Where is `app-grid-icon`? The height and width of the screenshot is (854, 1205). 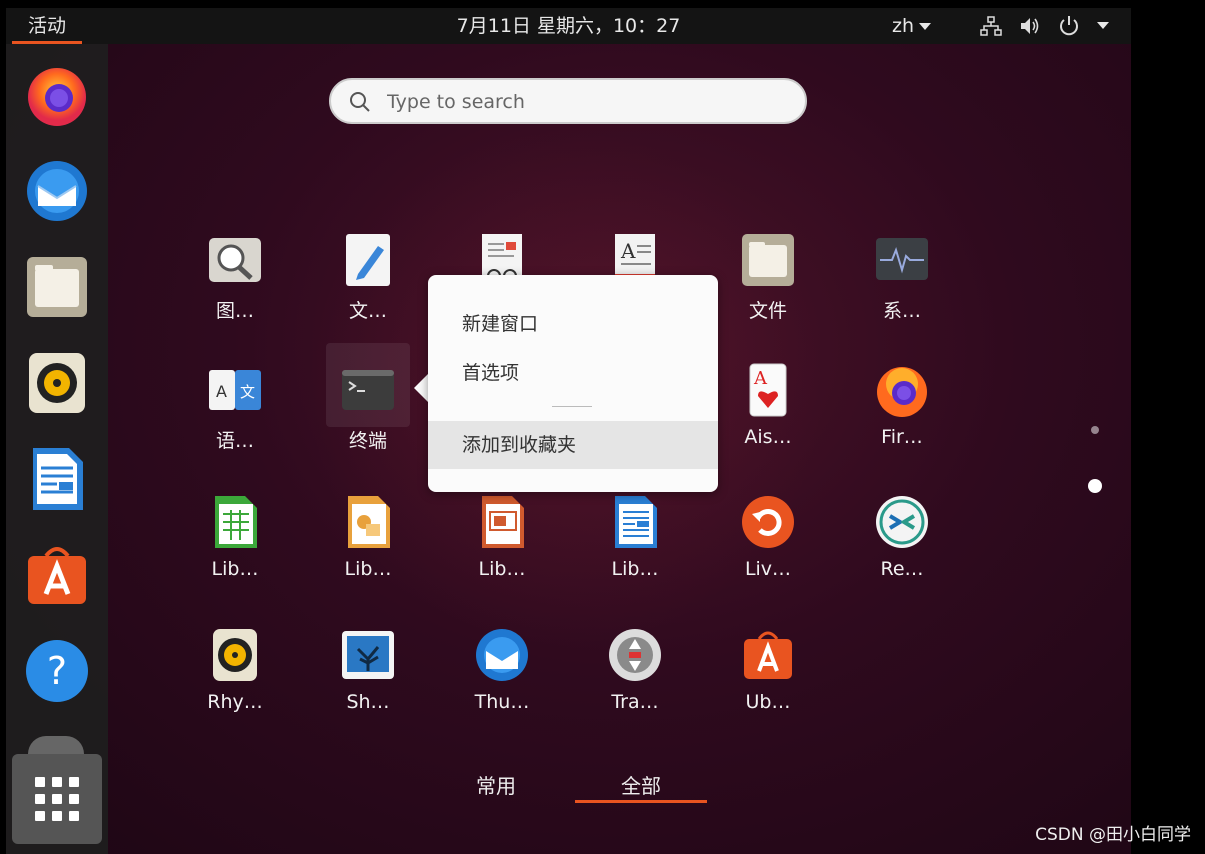 app-grid-icon is located at coordinates (57, 799).